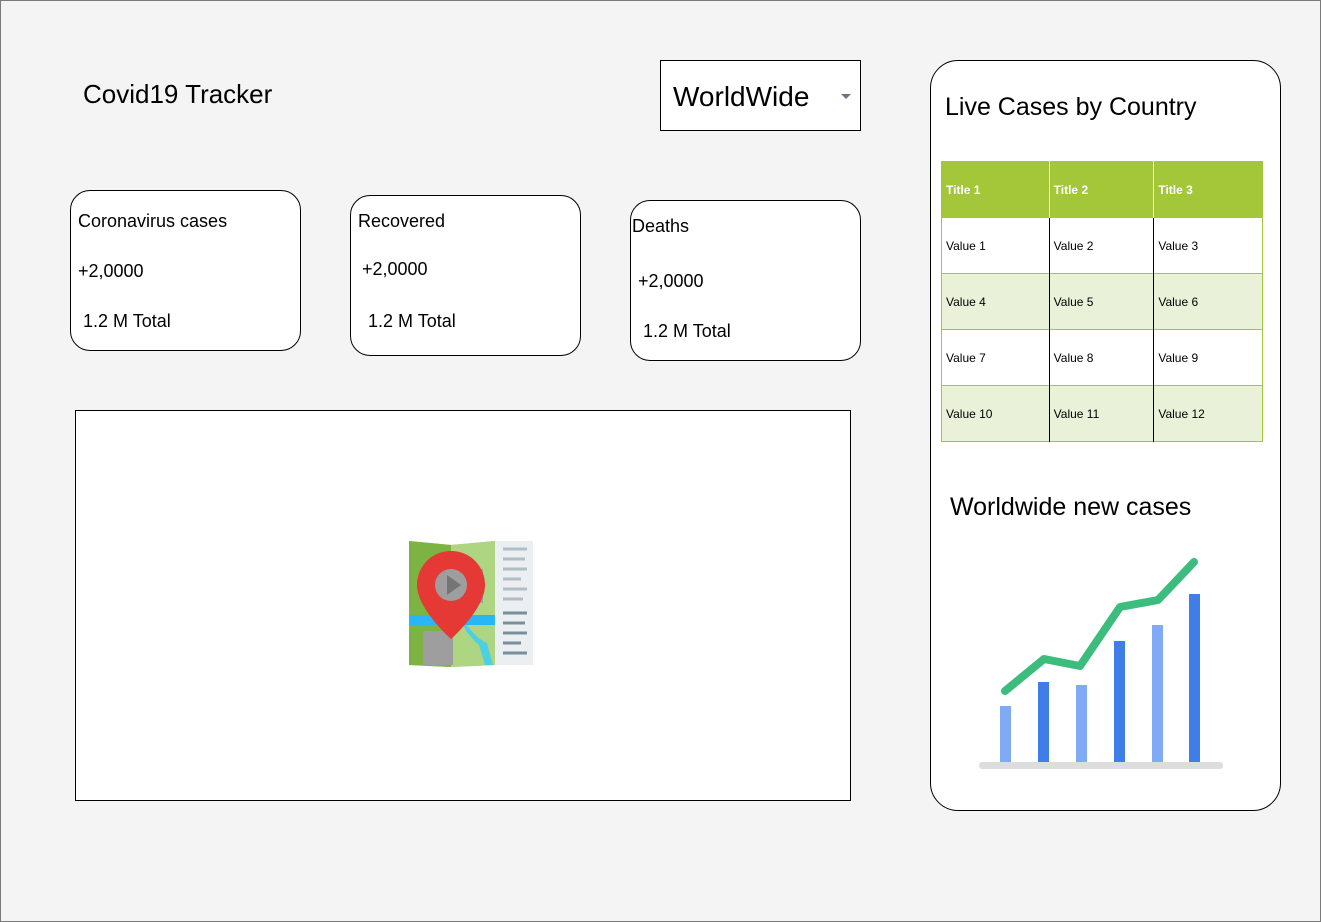 The image size is (1321, 922). What do you see at coordinates (995, 413) in the screenshot?
I see `table-cell: Value 10` at bounding box center [995, 413].